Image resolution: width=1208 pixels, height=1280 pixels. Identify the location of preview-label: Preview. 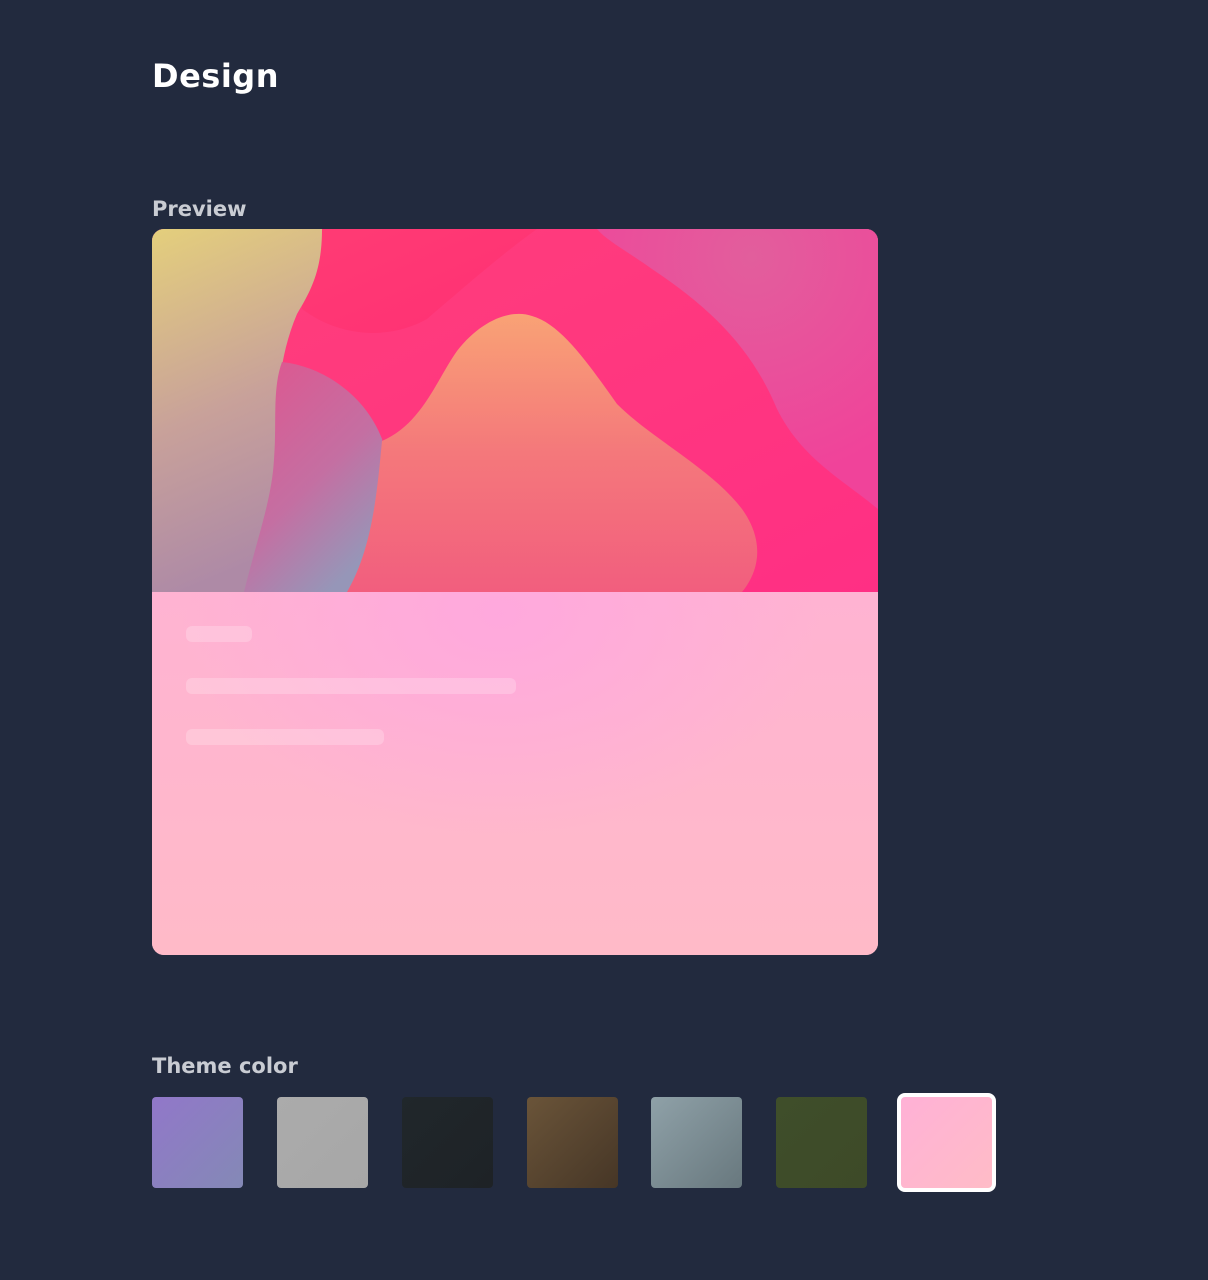
(199, 209).